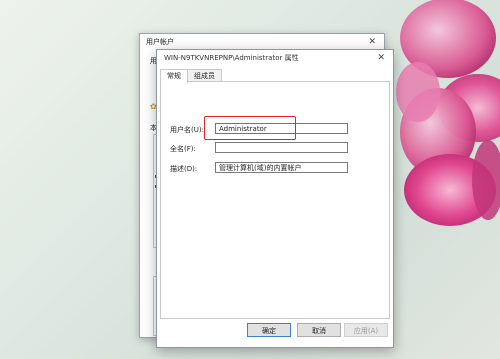 The image size is (500, 359). Describe the element at coordinates (262, 42) in the screenshot. I see `user-accounts-titlebar: 用户帐户 ✕` at that location.